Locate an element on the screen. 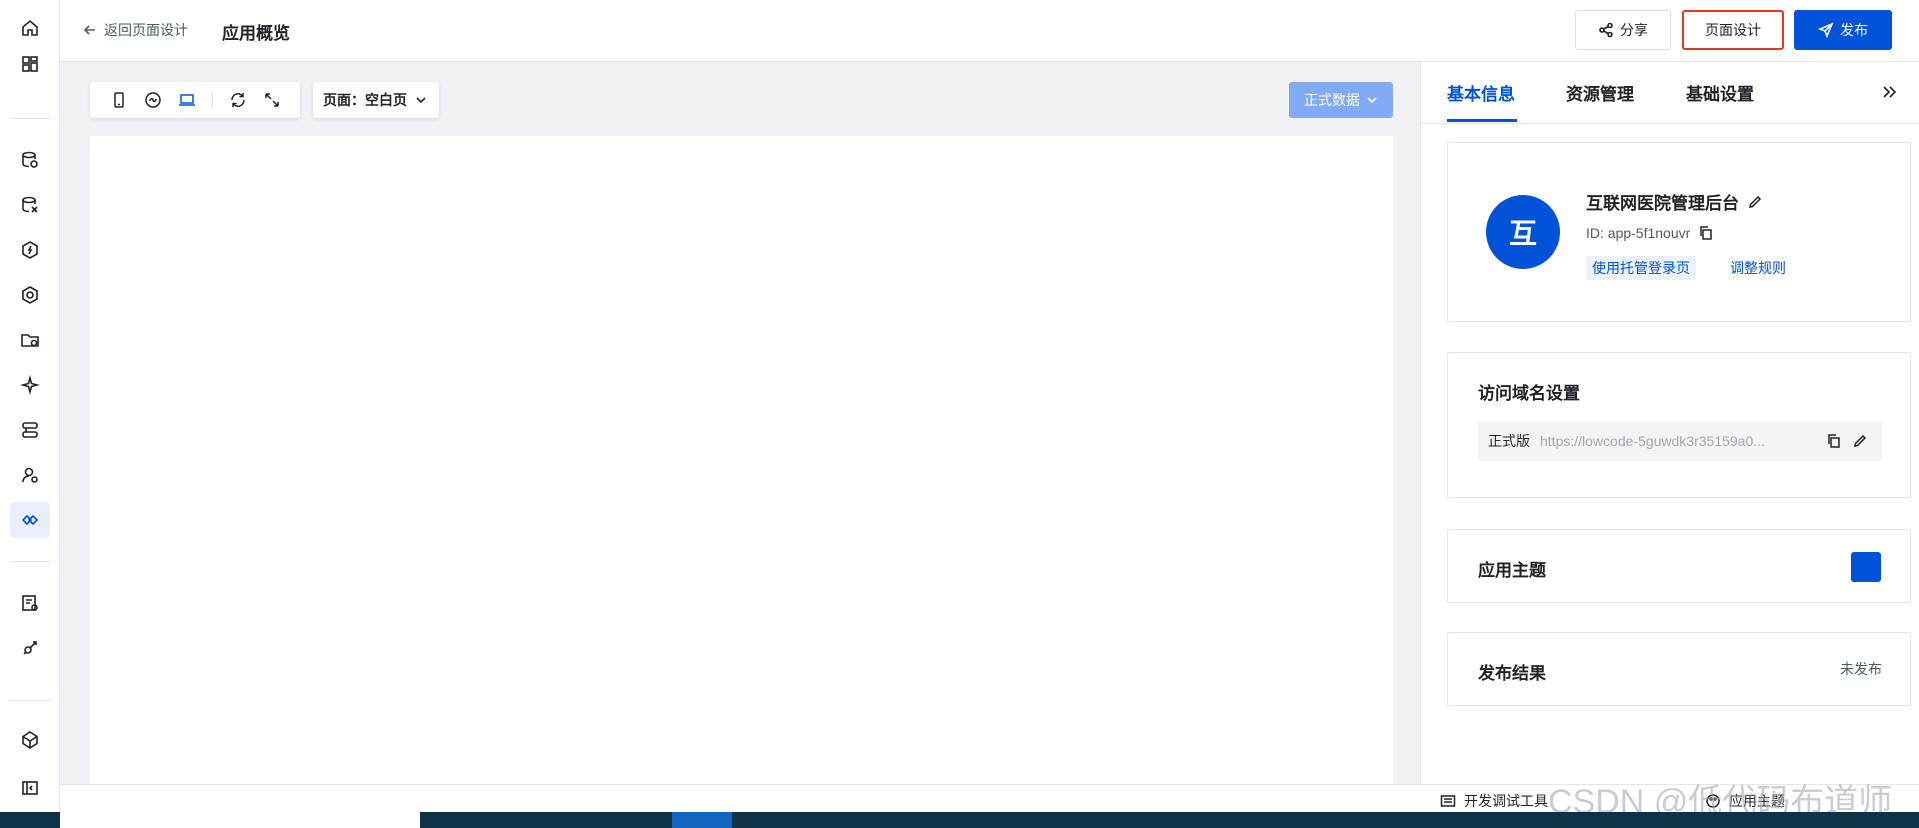 The width and height of the screenshot is (1919, 828). app-id: ID: app-5f1nouvr is located at coordinates (1650, 233).